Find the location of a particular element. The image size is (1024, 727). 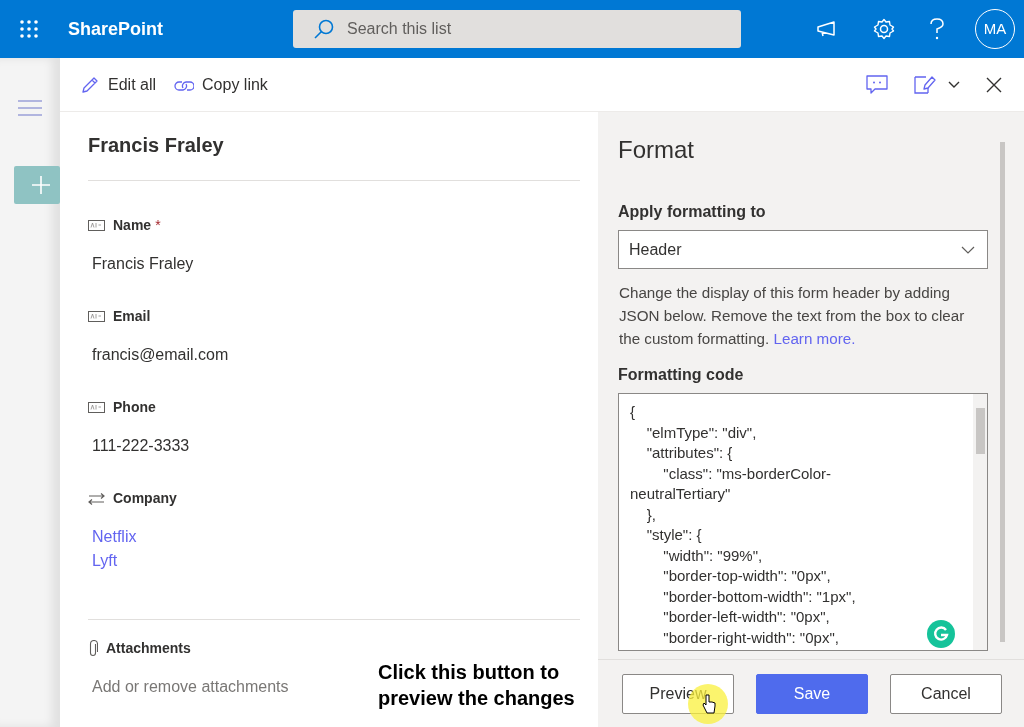

search-field: Search this list is located at coordinates (517, 29).